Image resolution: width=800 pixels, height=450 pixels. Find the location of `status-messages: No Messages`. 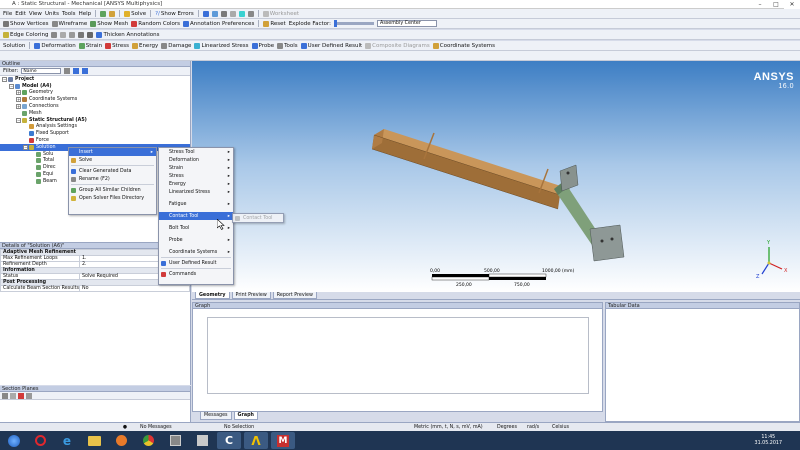

status-messages: No Messages is located at coordinates (180, 427).